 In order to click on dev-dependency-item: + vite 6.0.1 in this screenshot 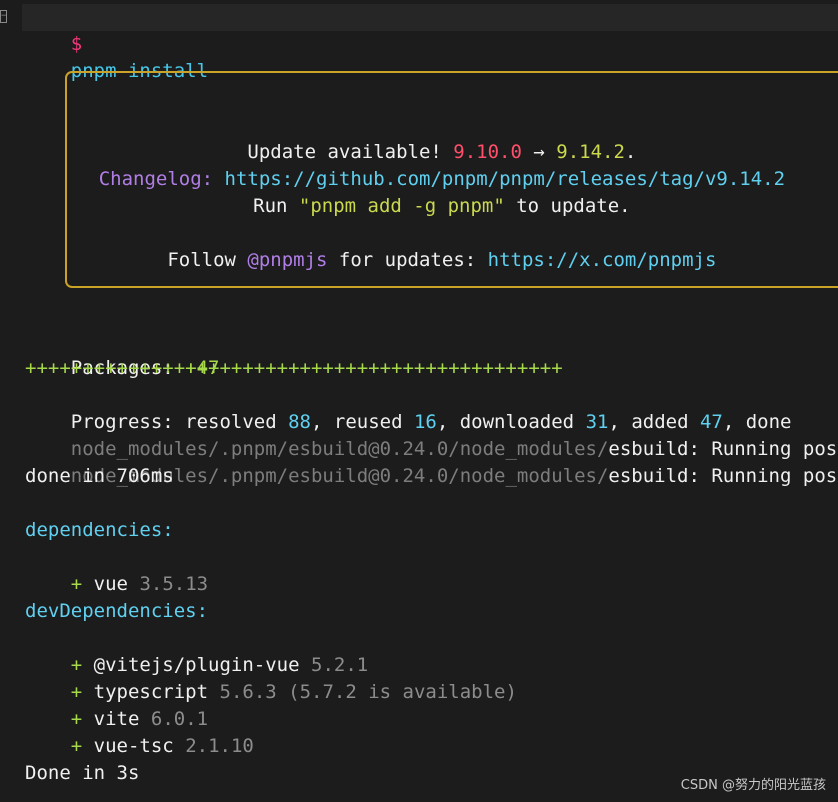, I will do `click(139, 719)`.